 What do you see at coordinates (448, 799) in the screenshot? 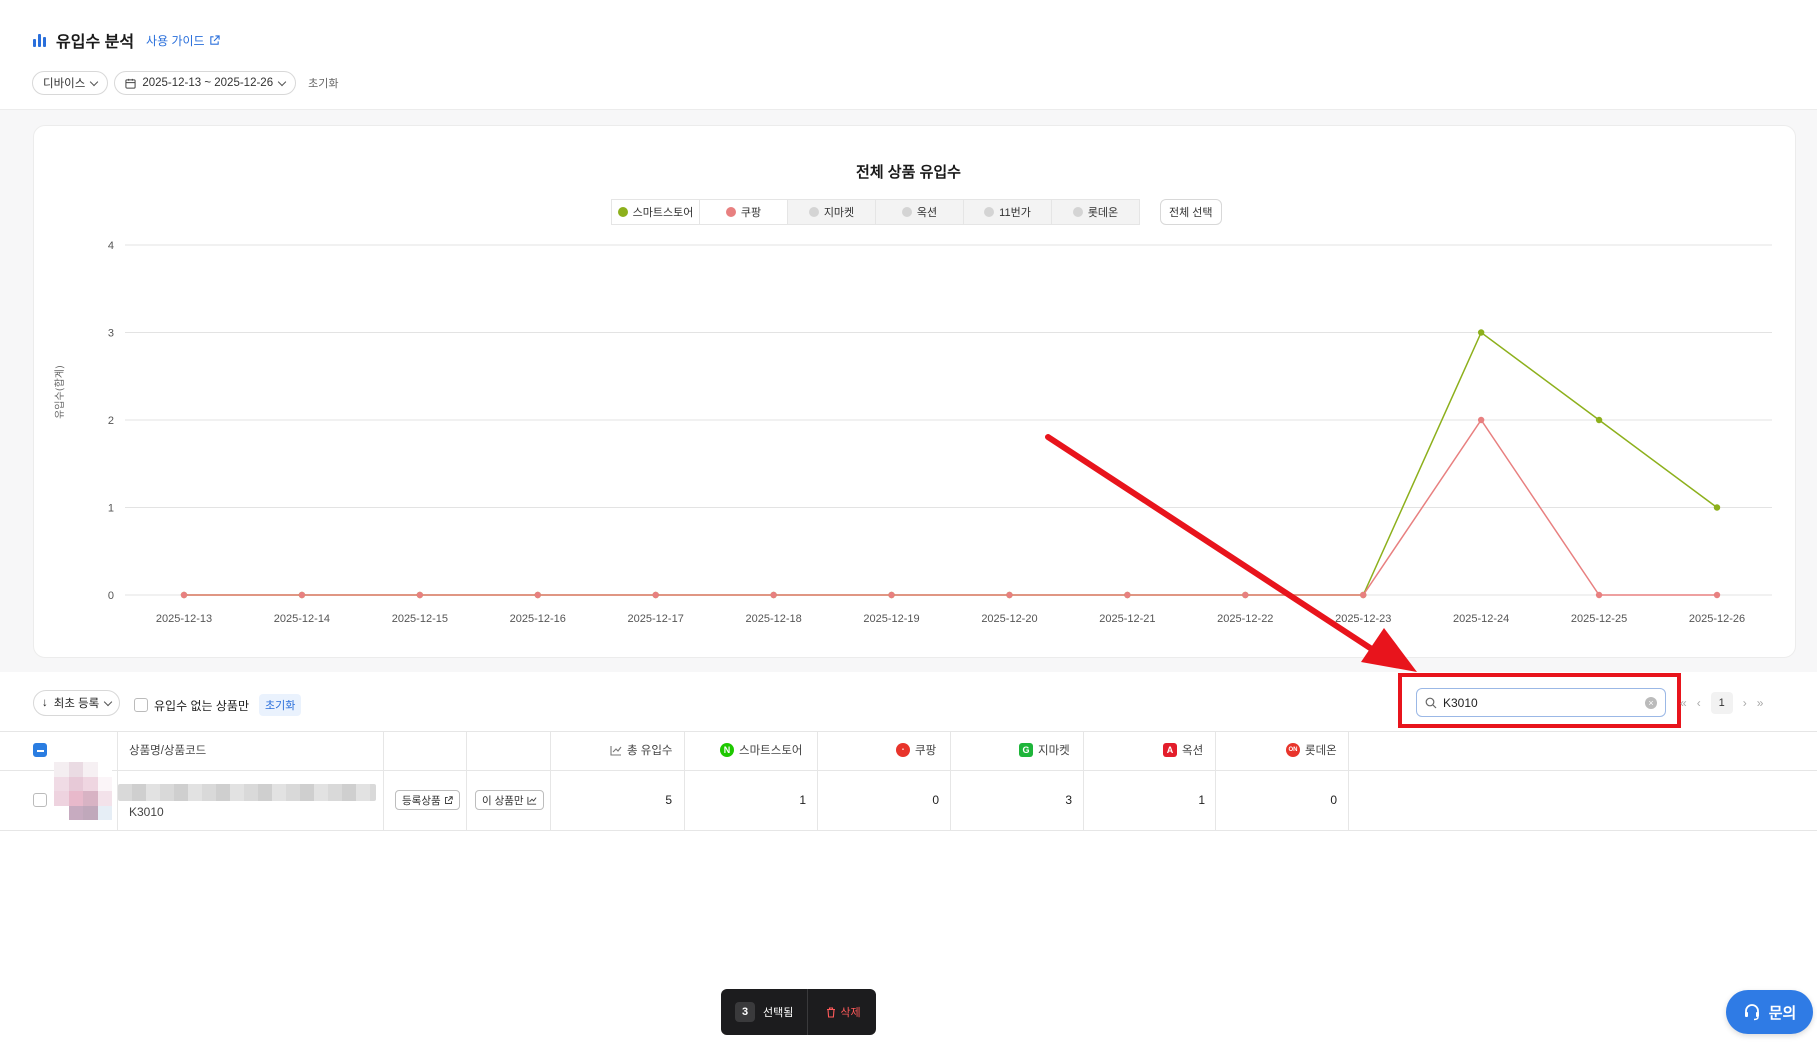
I see `external-link-icon` at bounding box center [448, 799].